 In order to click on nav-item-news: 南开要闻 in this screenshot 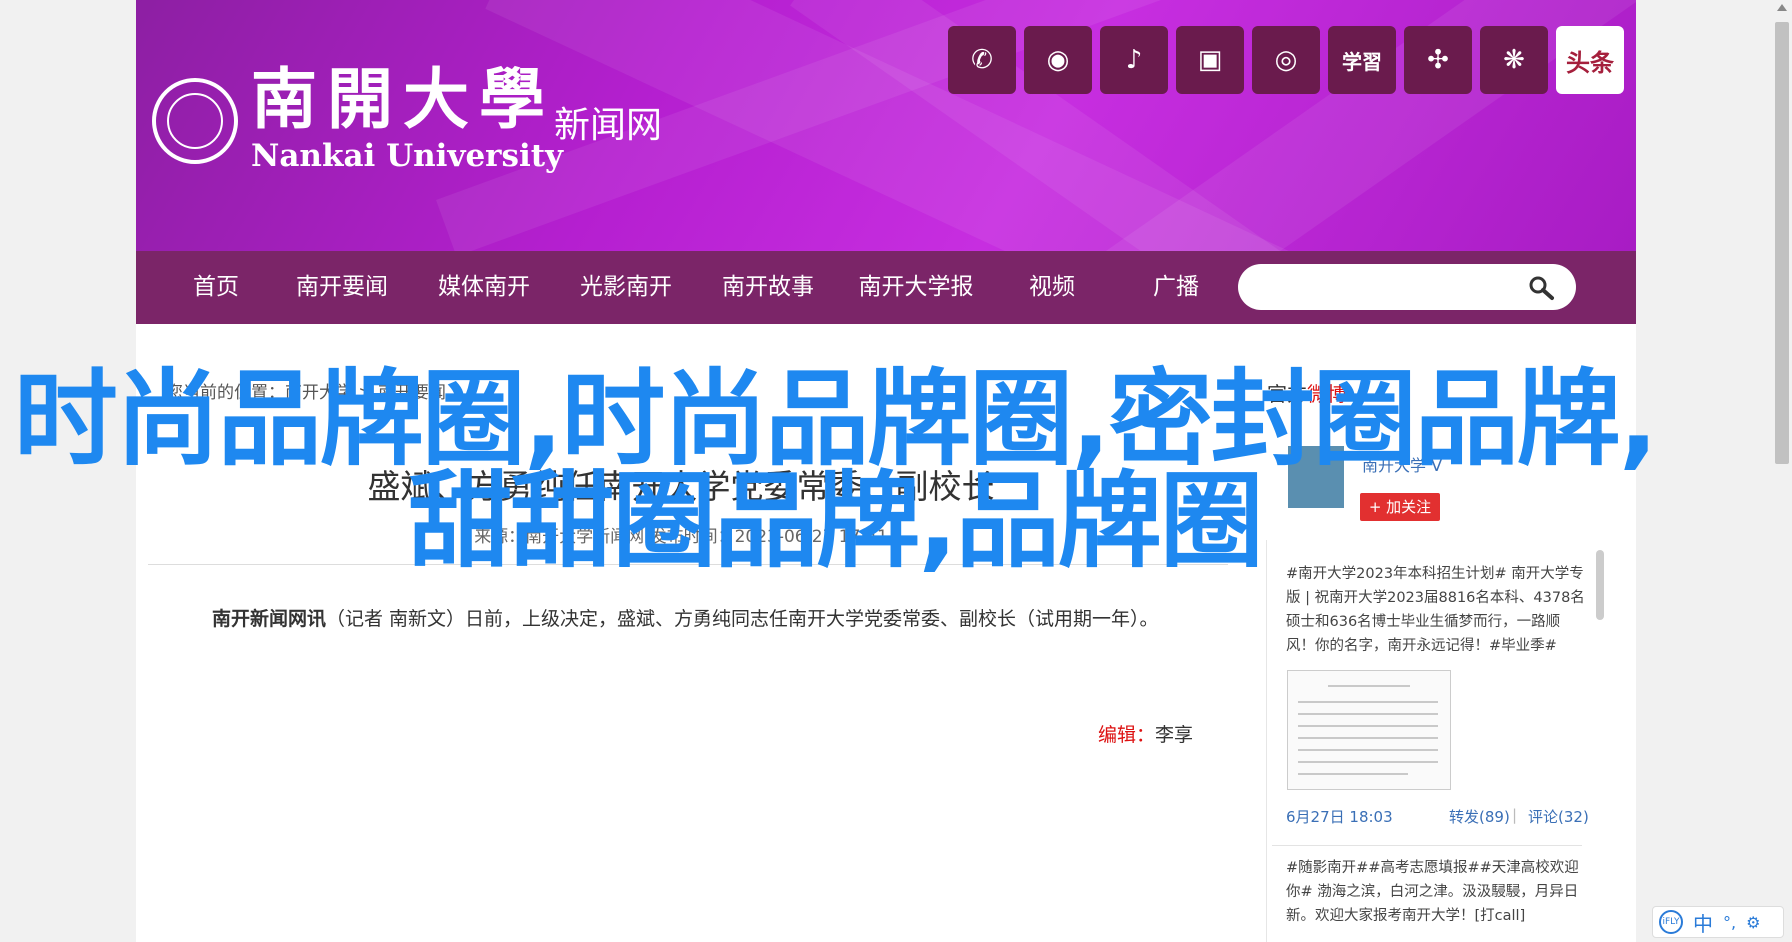, I will do `click(342, 287)`.